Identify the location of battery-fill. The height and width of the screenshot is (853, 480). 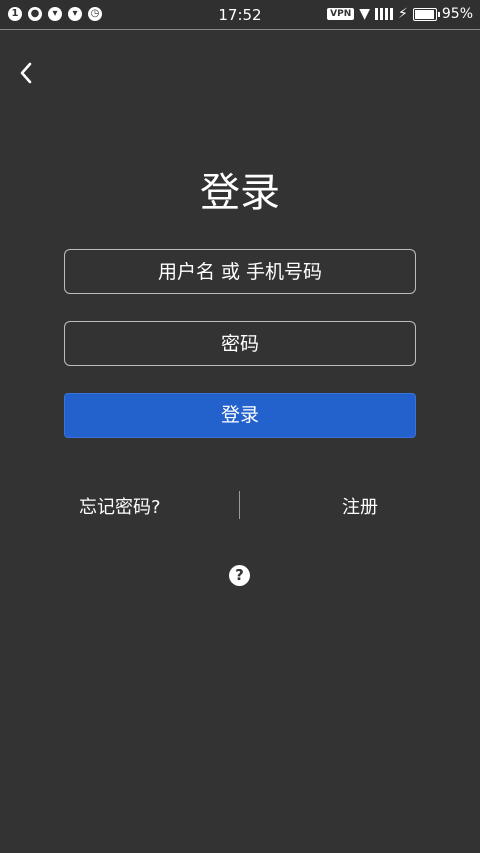
(424, 14).